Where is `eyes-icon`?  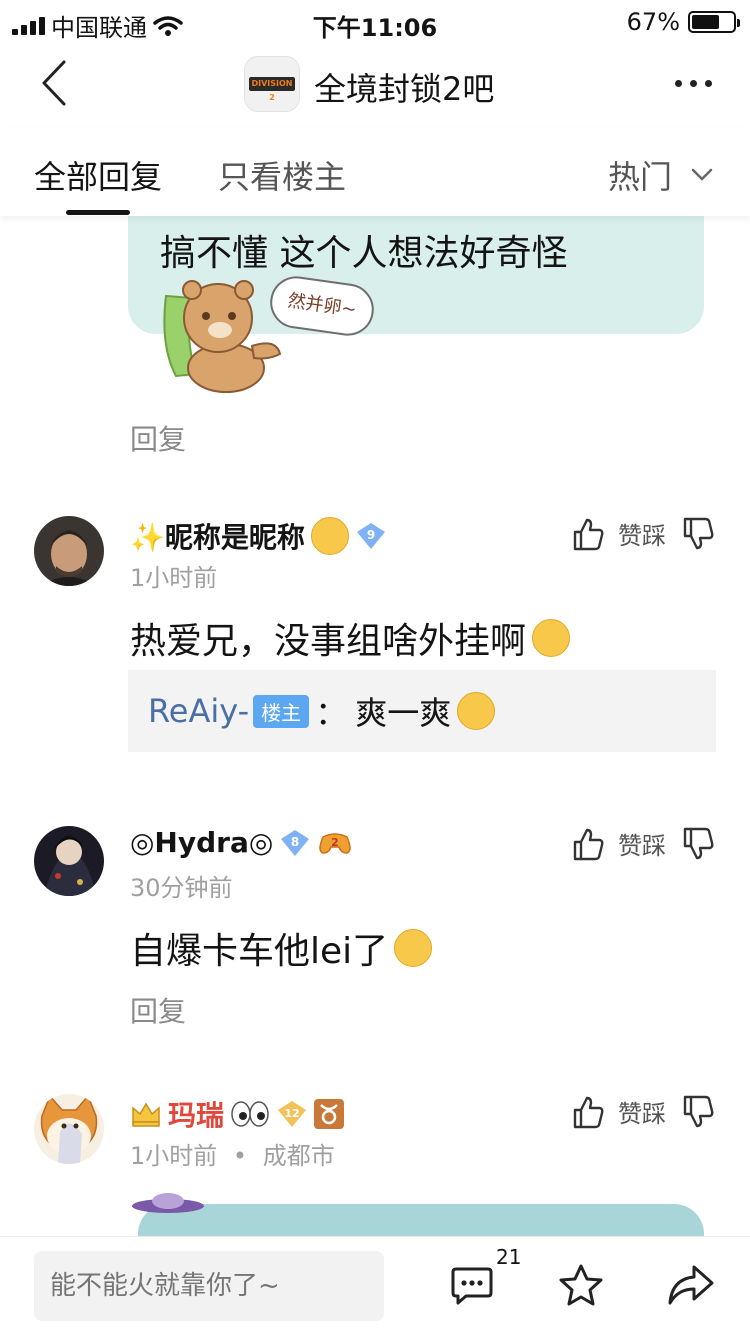 eyes-icon is located at coordinates (250, 1114).